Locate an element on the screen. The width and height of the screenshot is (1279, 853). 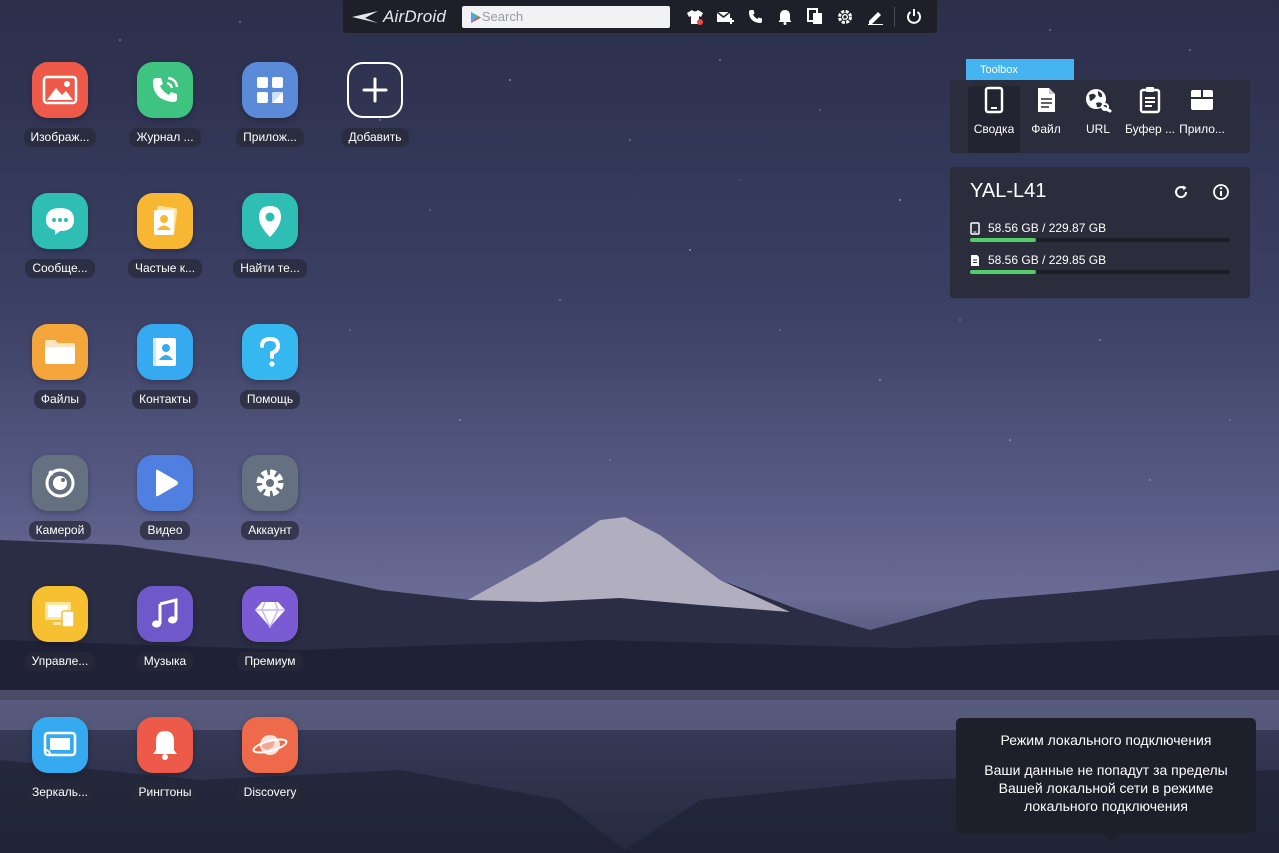
storage-text: 58.56 GB / 229.87 GB is located at coordinates (1047, 228).